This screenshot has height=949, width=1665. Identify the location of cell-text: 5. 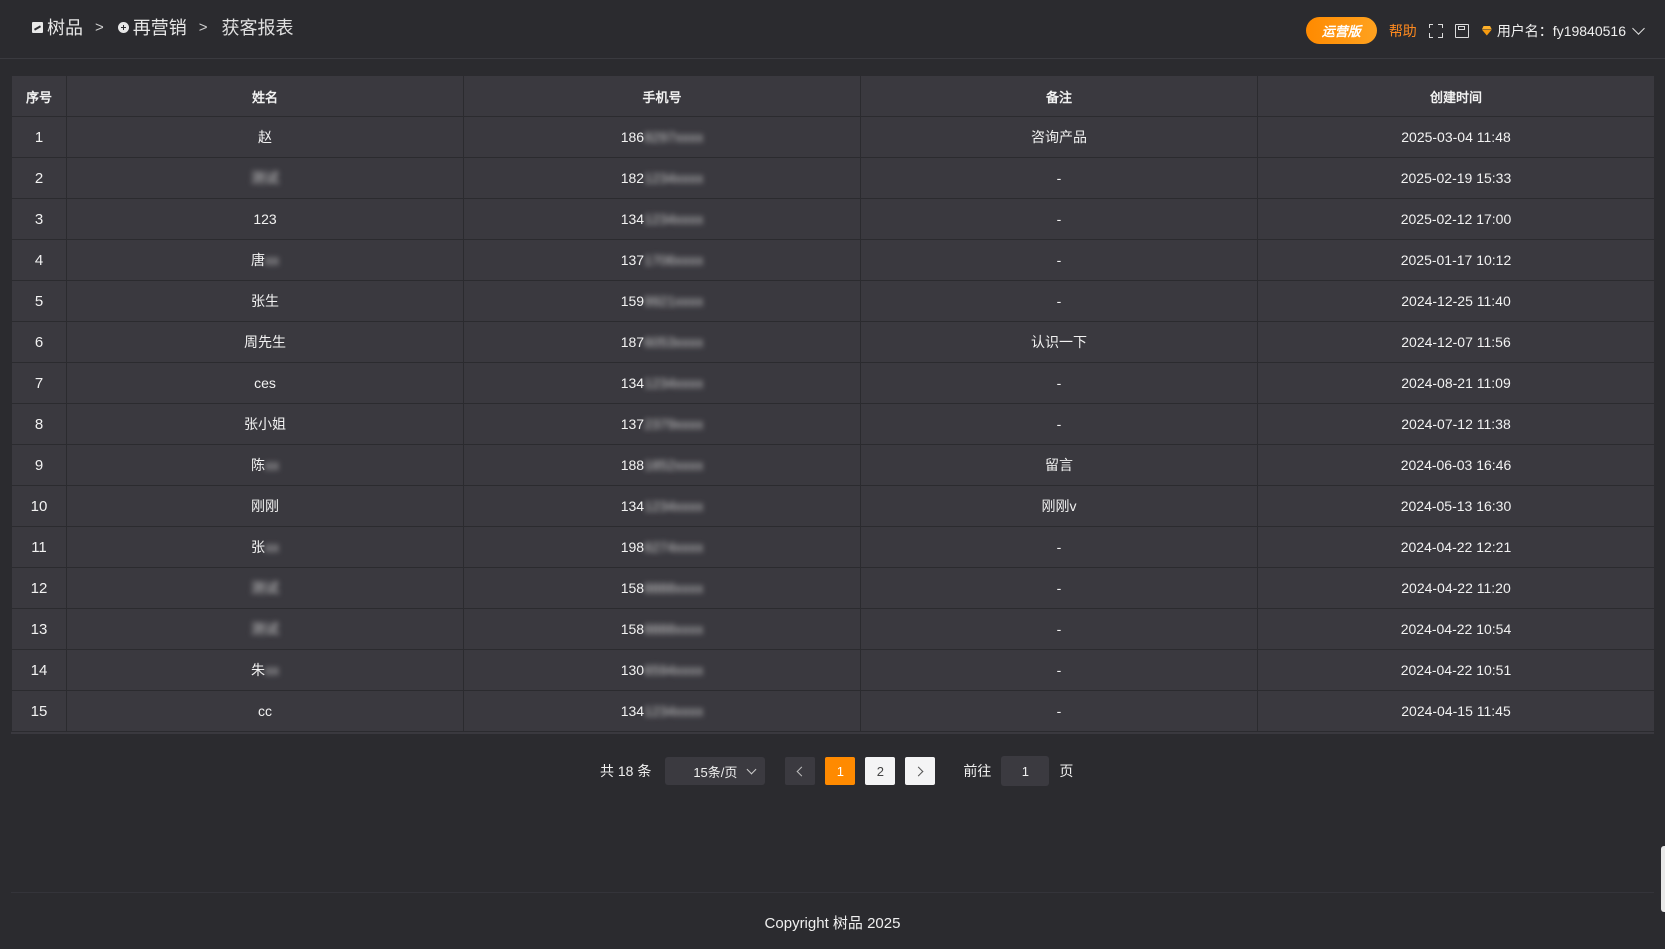
(39, 301).